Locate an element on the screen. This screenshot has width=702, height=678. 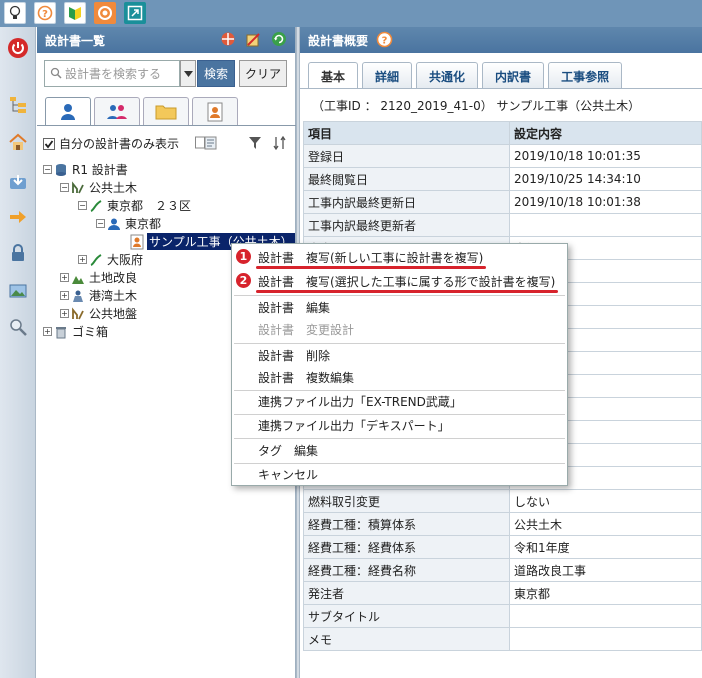
own-only-checkbox-row: 自分の設計書のみ表示 is located at coordinates (111, 143).